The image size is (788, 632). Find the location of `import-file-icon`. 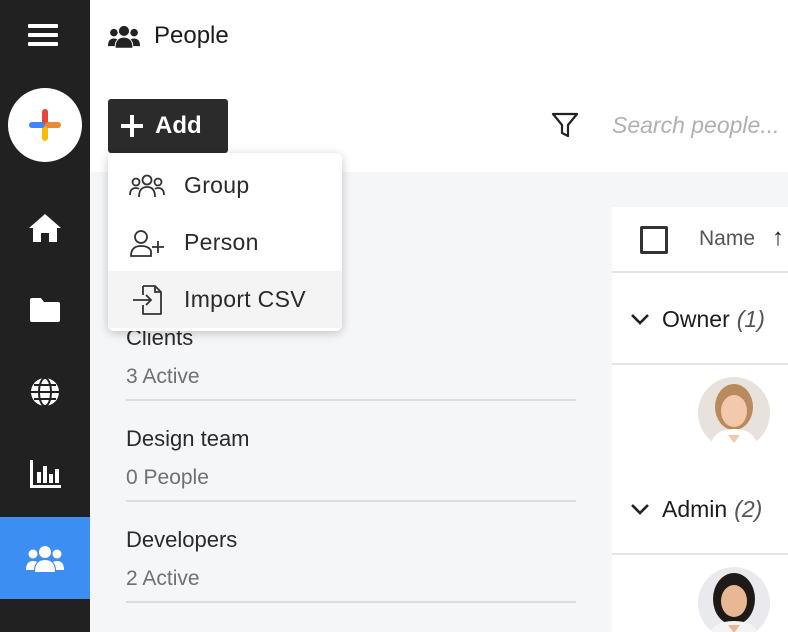

import-file-icon is located at coordinates (147, 299).